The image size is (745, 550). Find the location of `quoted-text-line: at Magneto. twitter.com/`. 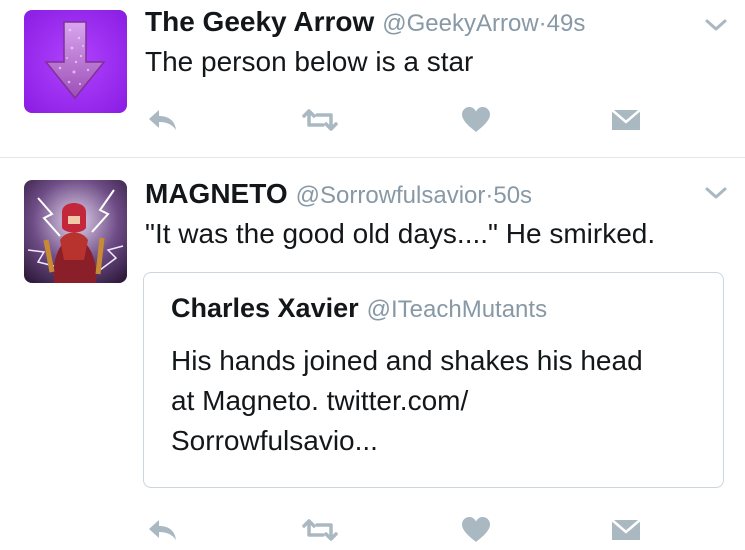

quoted-text-line: at Magneto. twitter.com/ is located at coordinates (320, 400).